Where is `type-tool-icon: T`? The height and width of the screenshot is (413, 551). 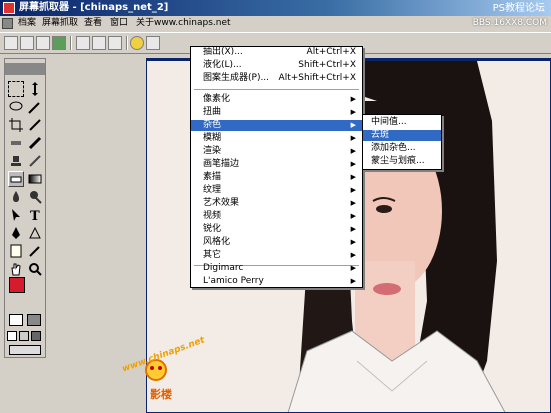 type-tool-icon: T is located at coordinates (35, 215).